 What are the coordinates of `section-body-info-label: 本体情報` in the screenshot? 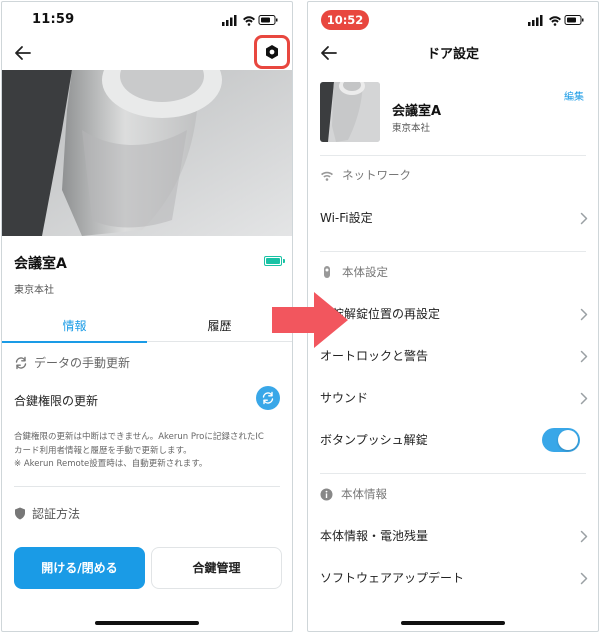 It's located at (364, 494).